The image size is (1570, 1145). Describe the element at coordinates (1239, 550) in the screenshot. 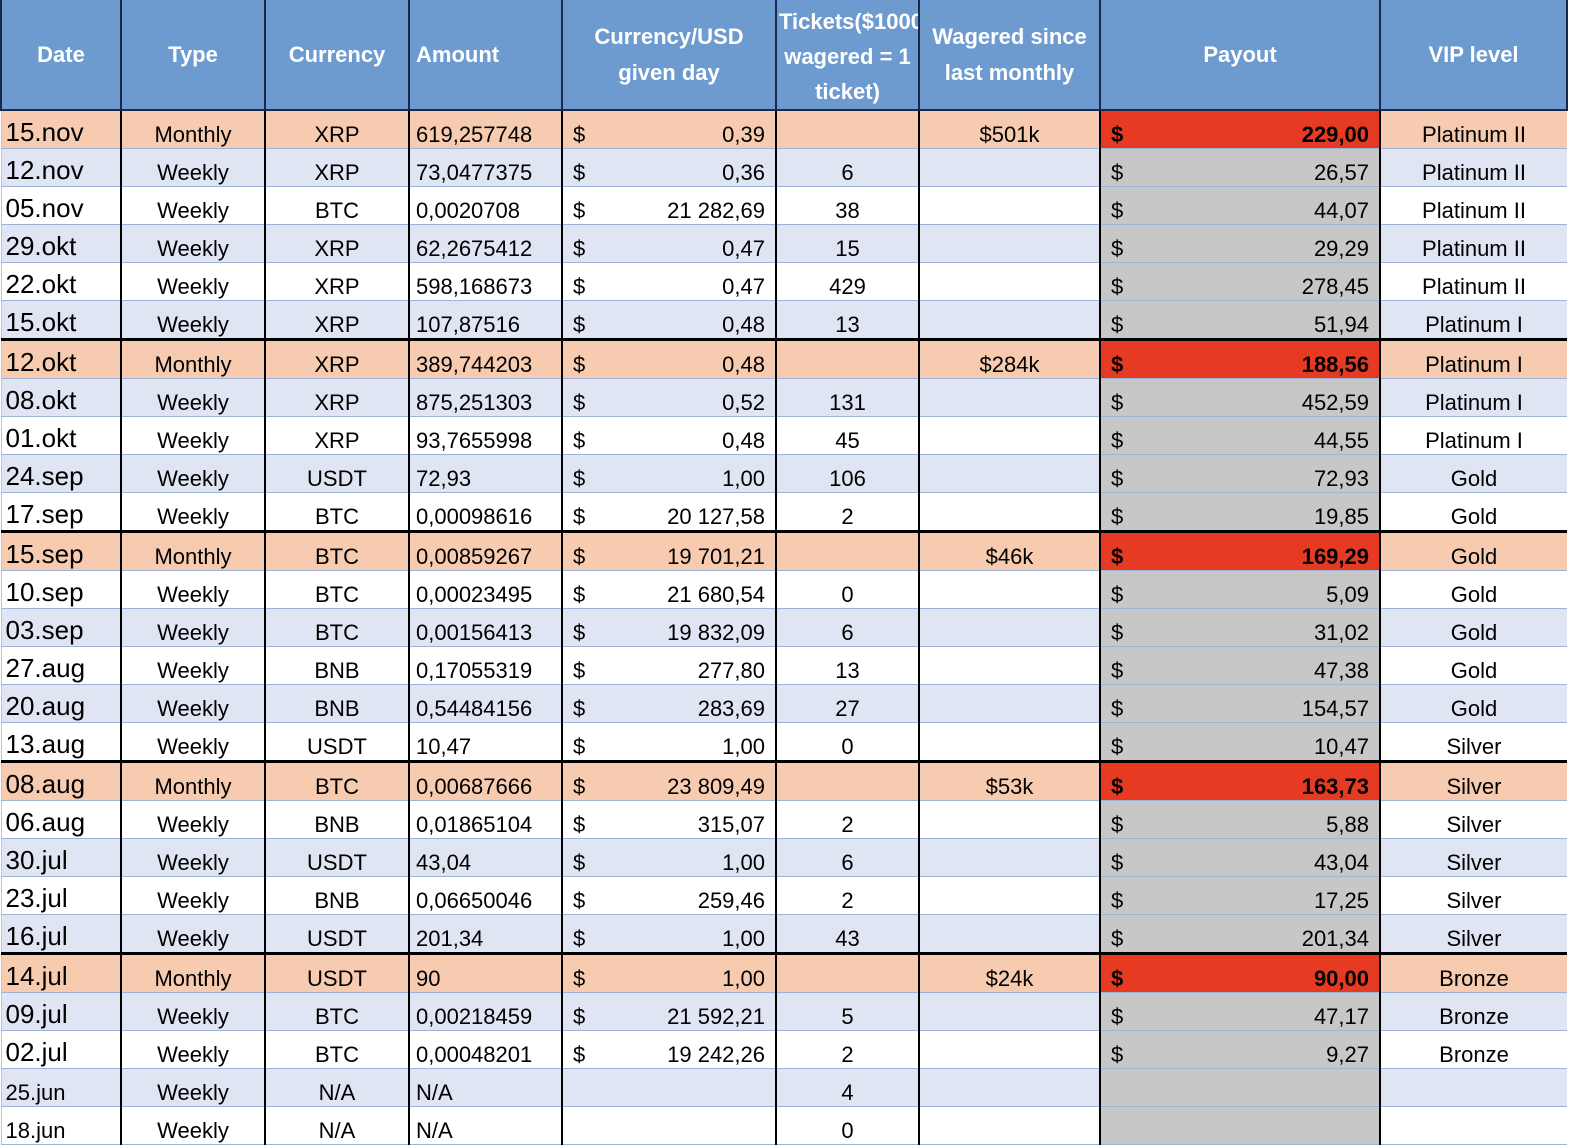

I see `cell-payout: $169,29` at that location.